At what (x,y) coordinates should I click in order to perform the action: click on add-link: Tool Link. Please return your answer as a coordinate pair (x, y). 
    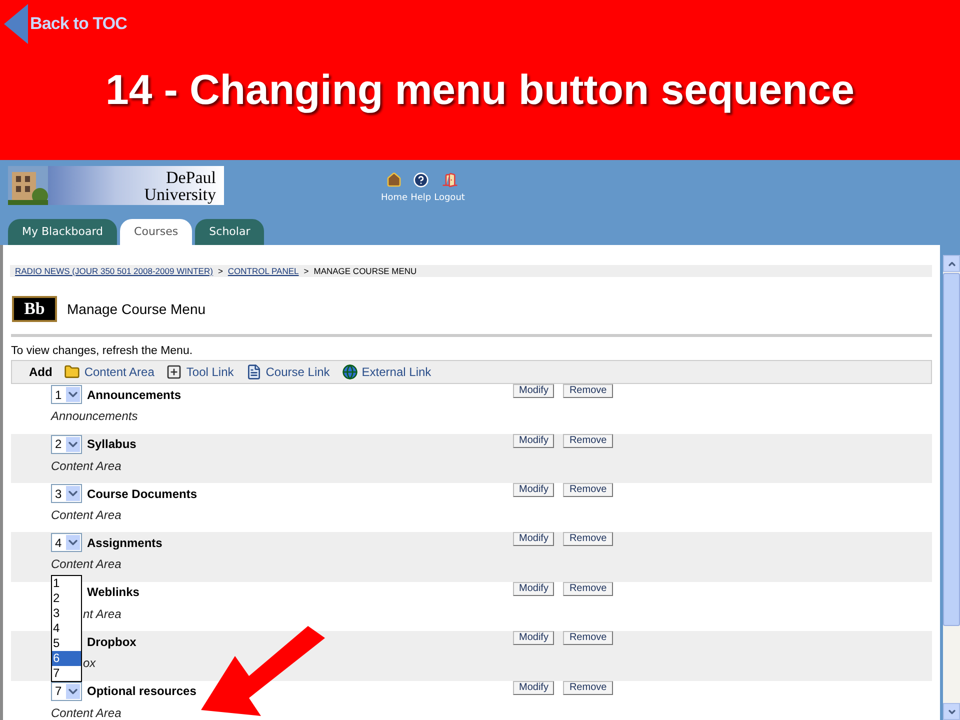
    Looking at the image, I should click on (200, 372).